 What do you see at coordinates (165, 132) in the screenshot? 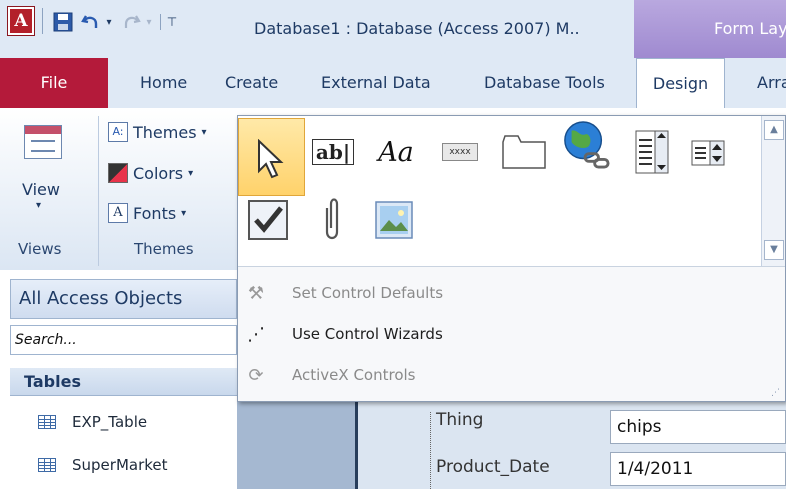
I see `themes-label: Themes` at bounding box center [165, 132].